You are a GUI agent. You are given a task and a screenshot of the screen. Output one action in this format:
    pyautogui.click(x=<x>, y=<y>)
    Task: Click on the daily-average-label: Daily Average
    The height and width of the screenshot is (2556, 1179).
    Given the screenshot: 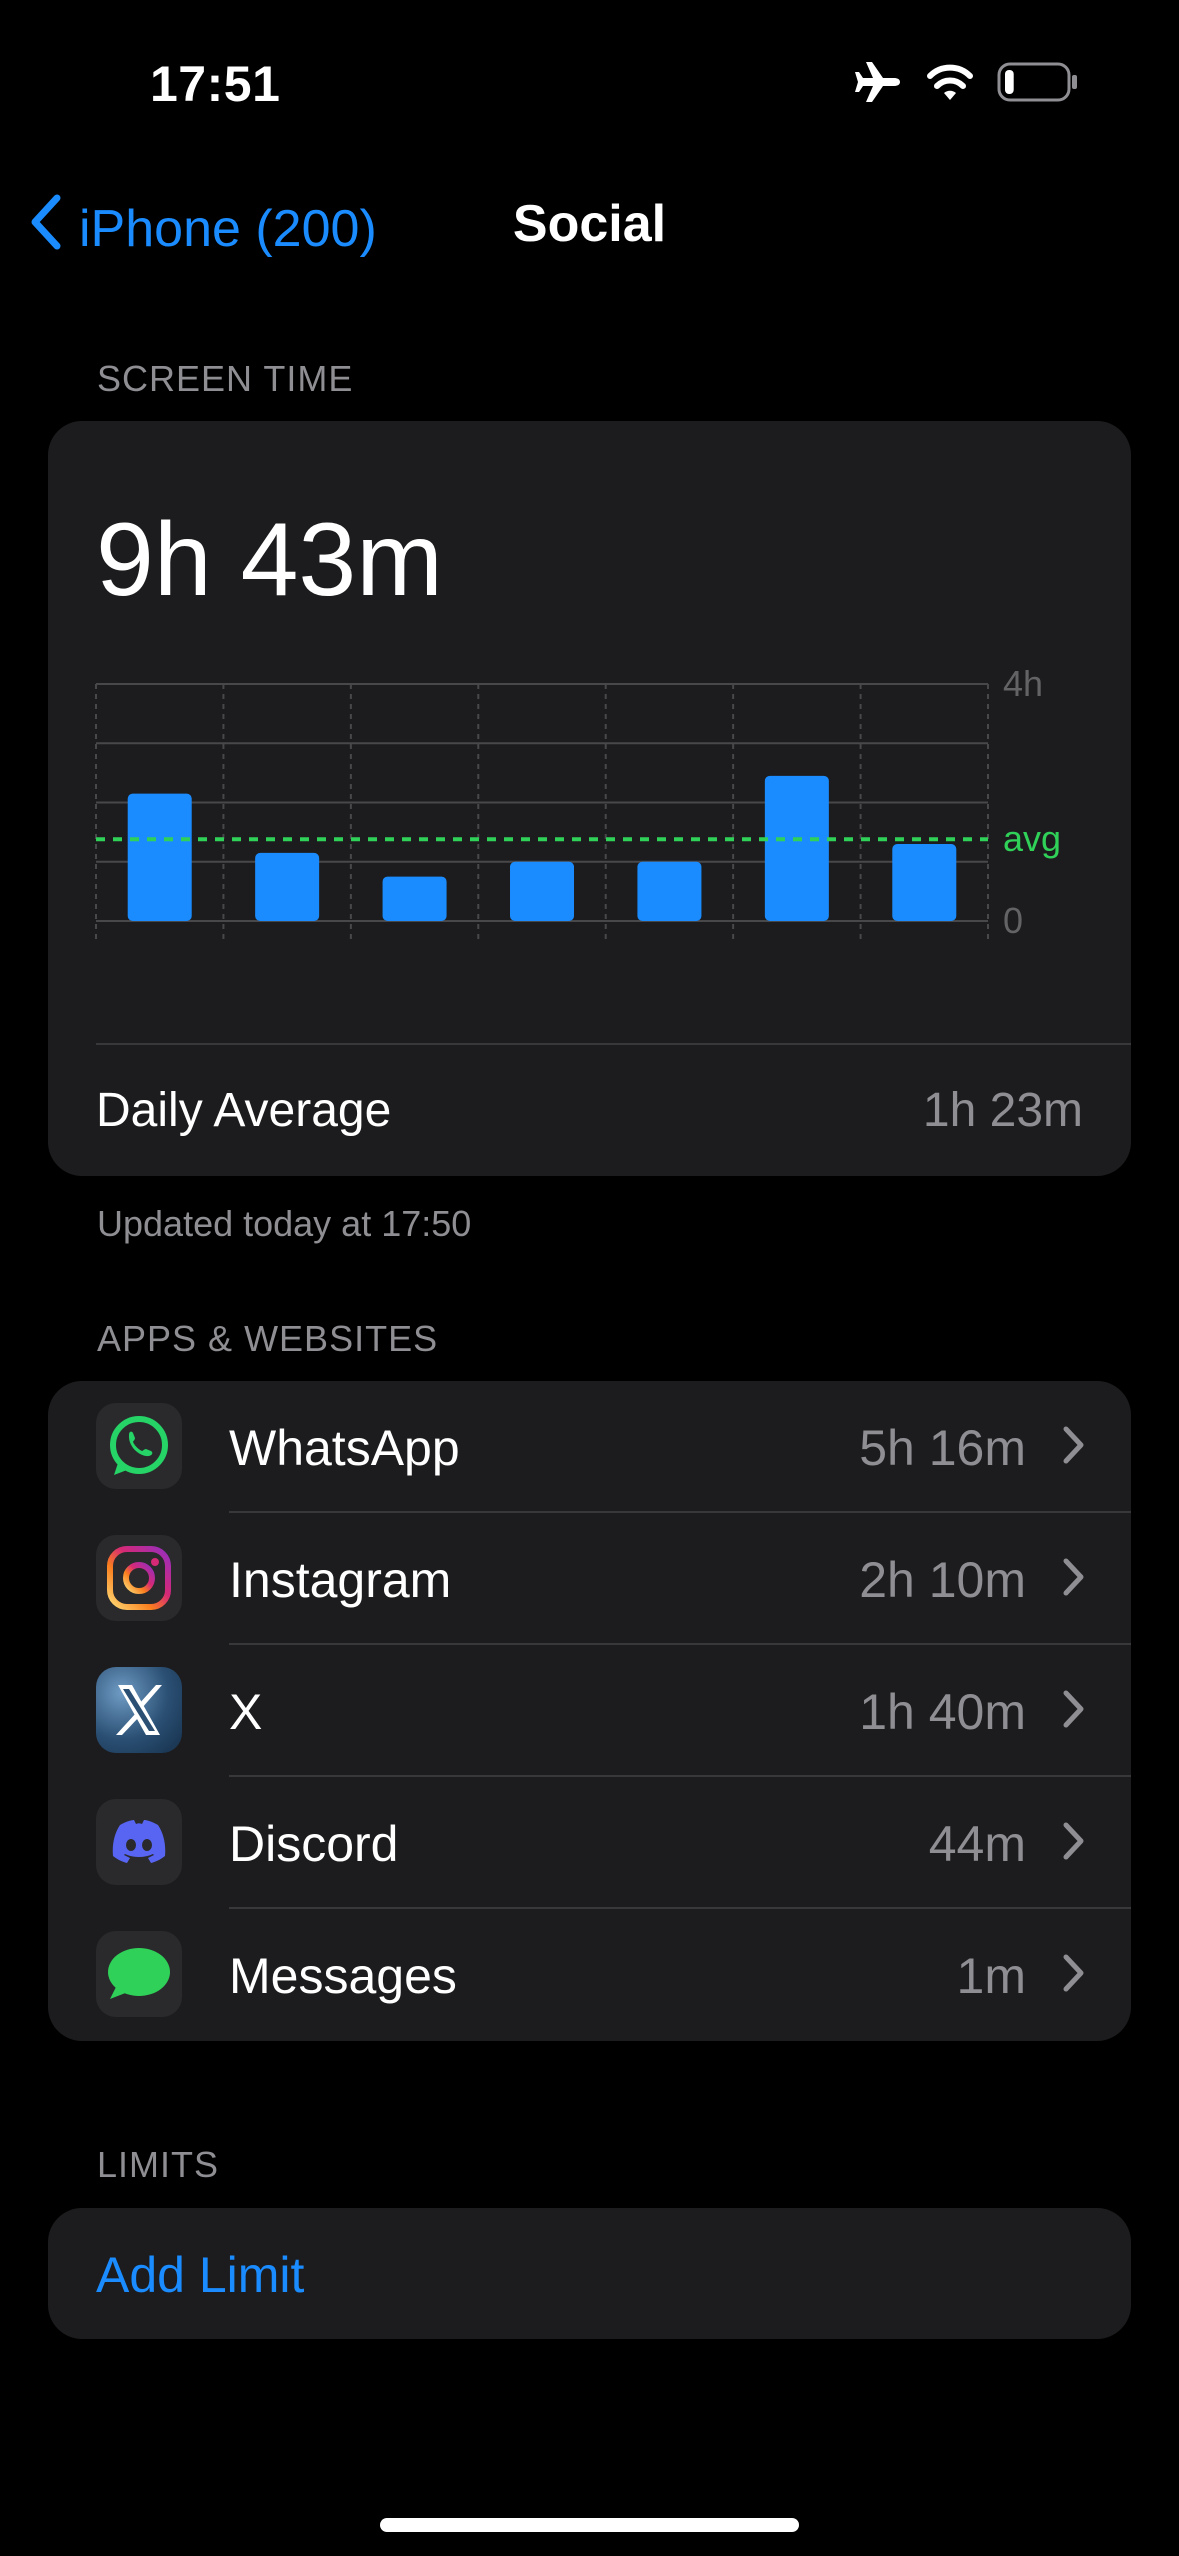 What is the action you would take?
    pyautogui.click(x=244, y=1110)
    